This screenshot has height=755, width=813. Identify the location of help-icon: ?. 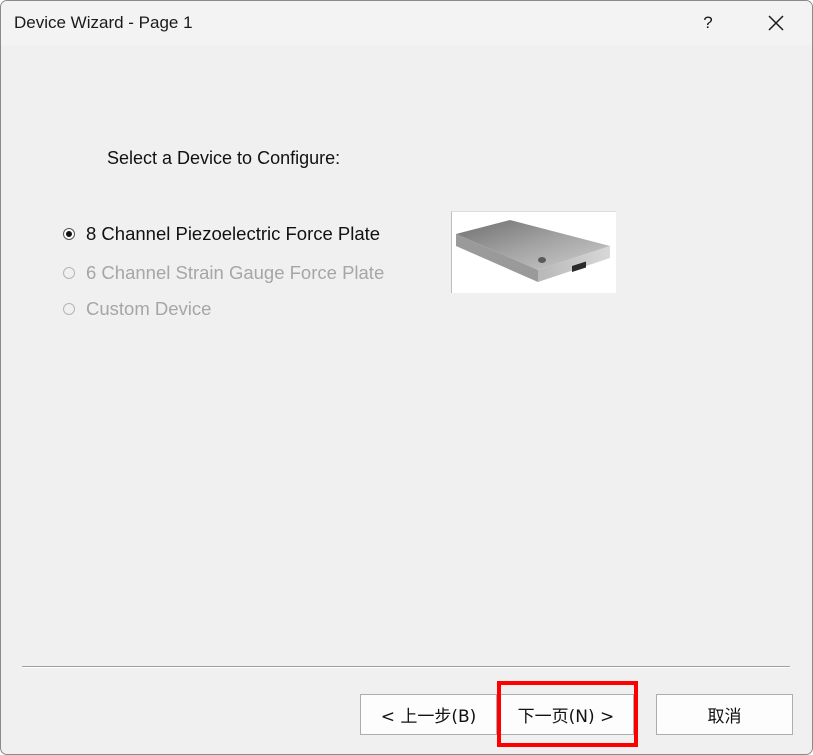
(708, 22).